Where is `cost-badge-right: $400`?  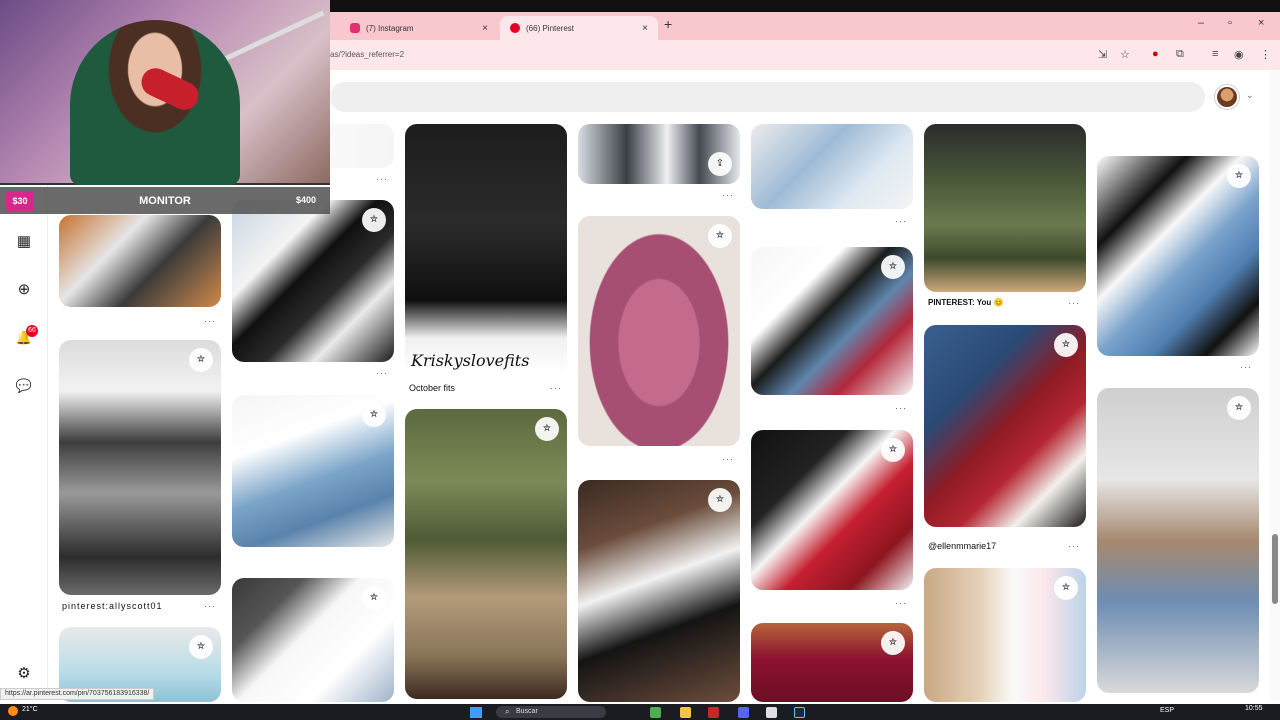 cost-badge-right: $400 is located at coordinates (305, 200).